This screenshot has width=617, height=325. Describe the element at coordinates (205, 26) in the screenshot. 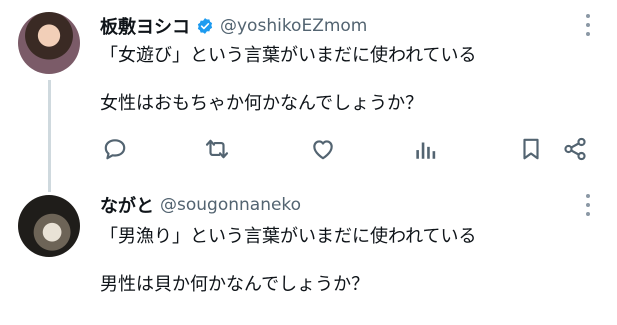

I see `verified-badge-icon` at that location.